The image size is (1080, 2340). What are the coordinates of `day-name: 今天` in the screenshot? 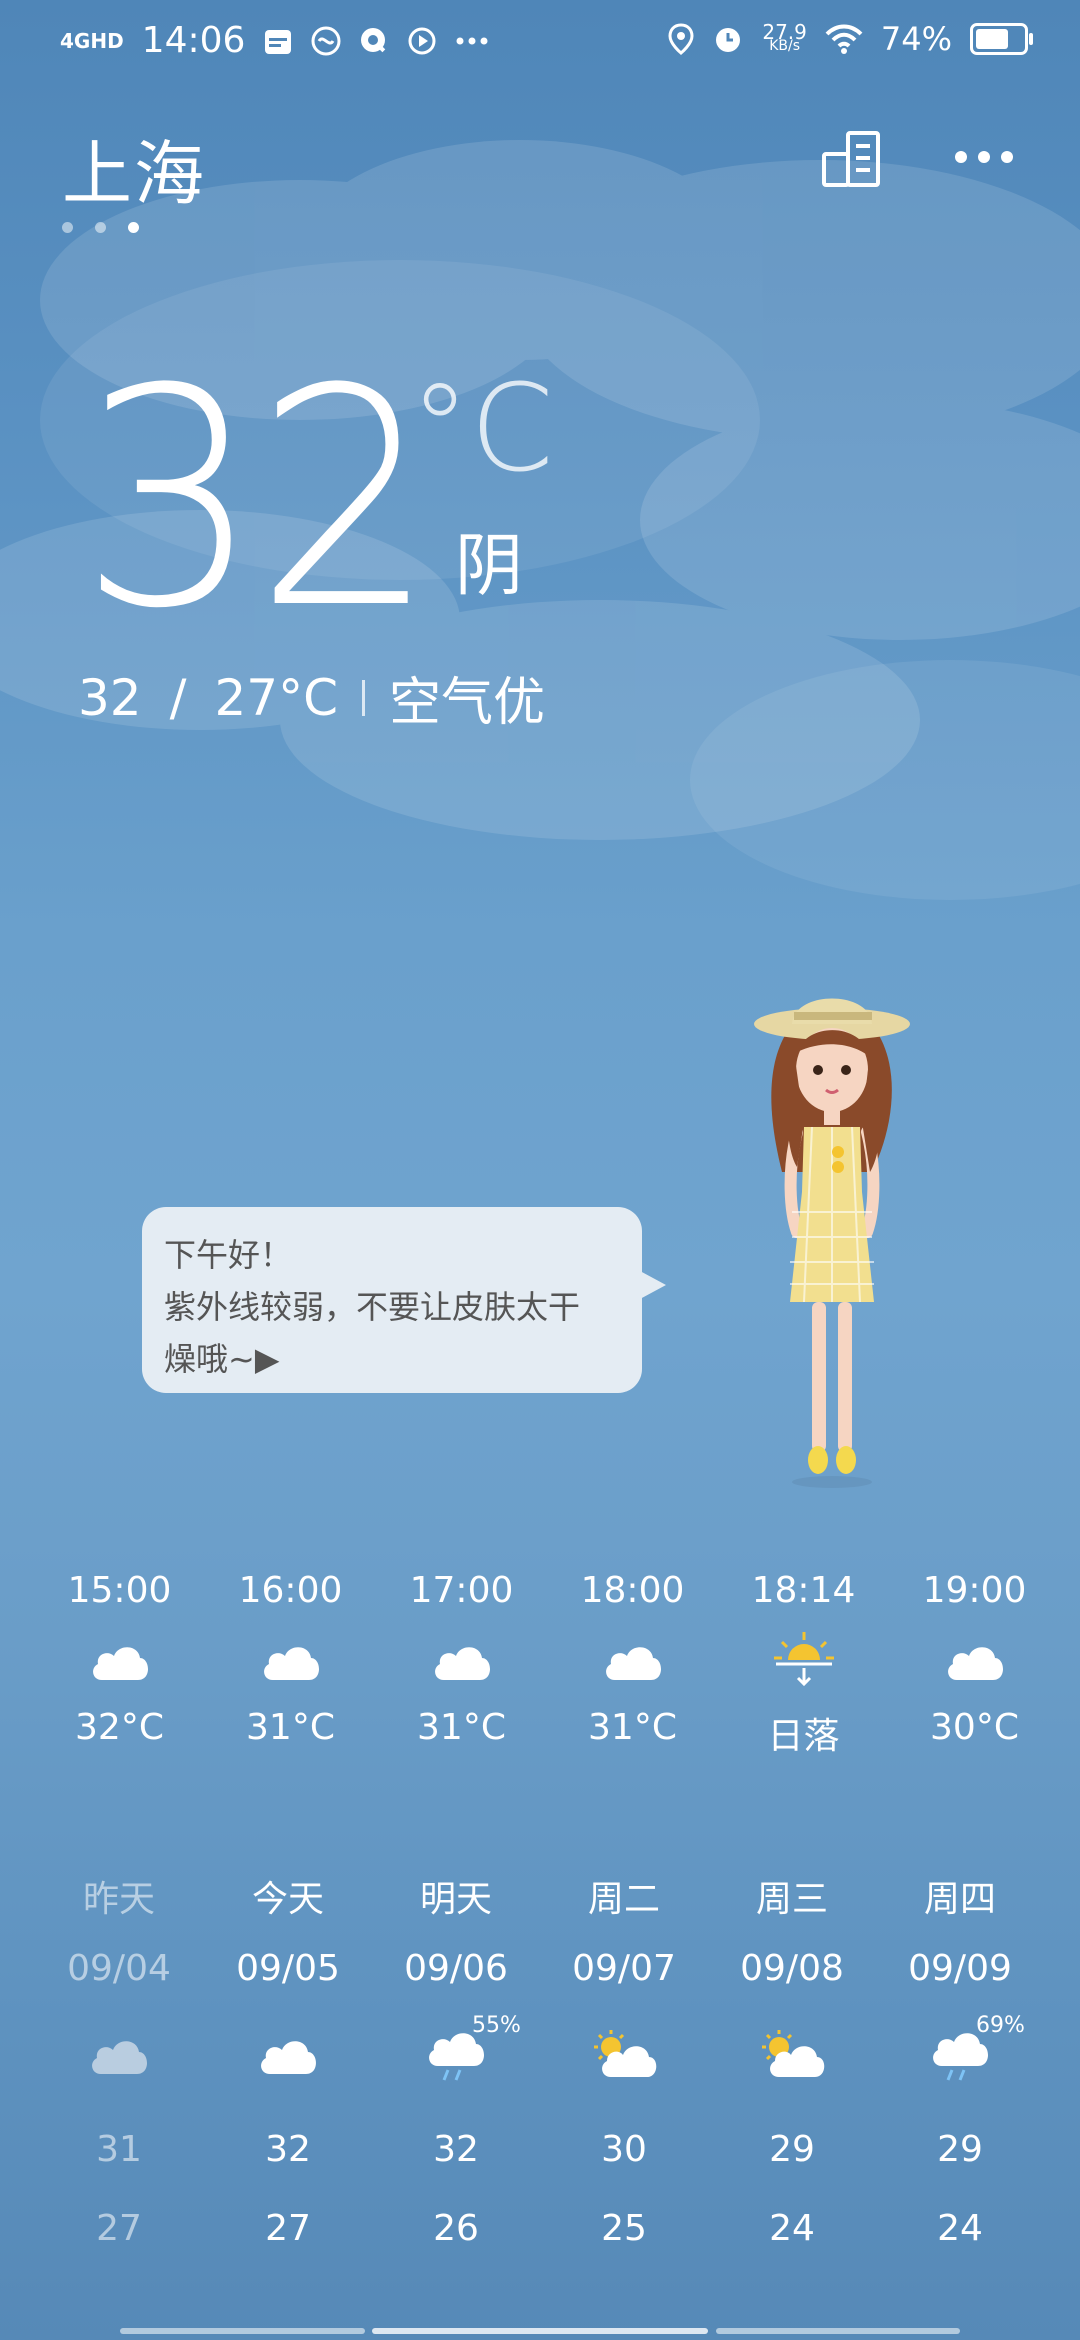 It's located at (287, 1899).